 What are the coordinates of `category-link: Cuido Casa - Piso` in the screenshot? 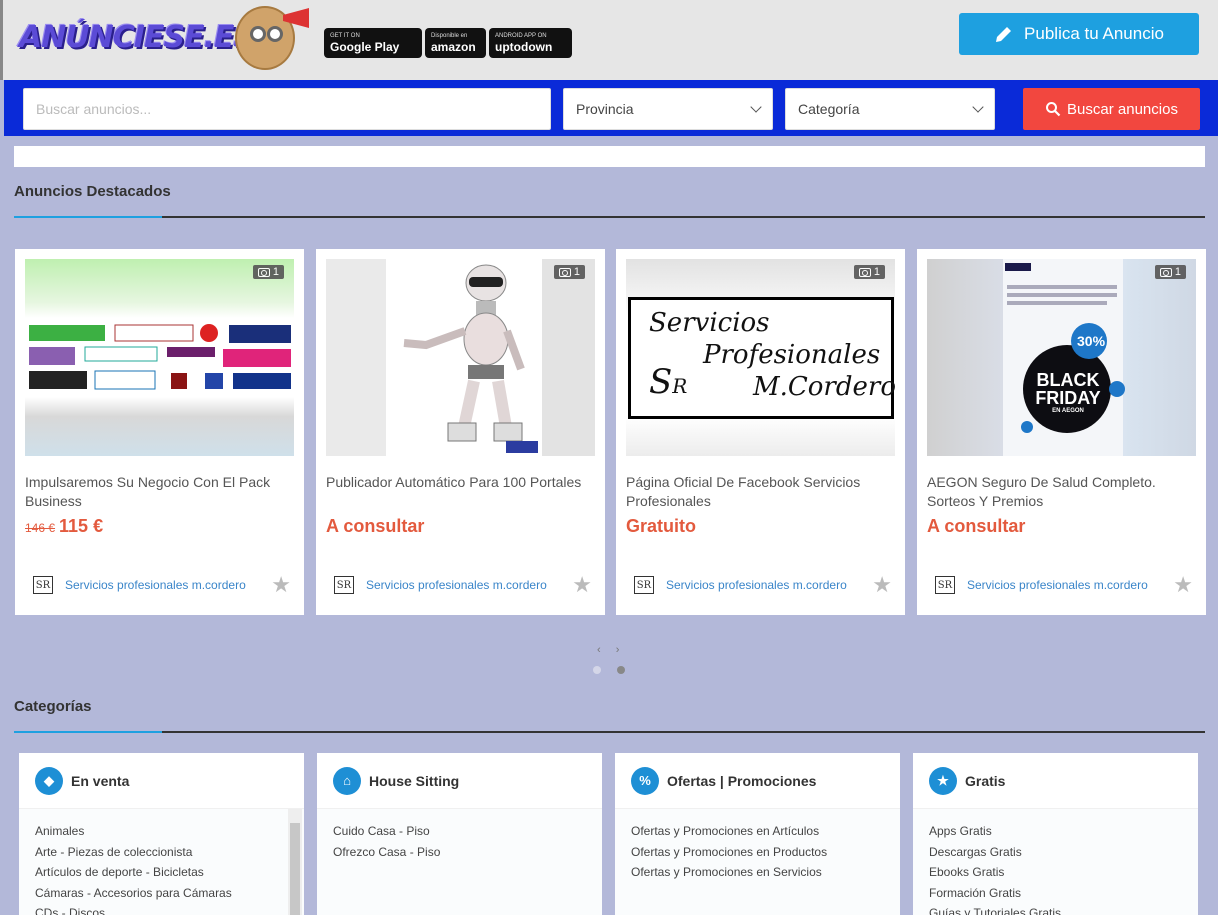 It's located at (467, 831).